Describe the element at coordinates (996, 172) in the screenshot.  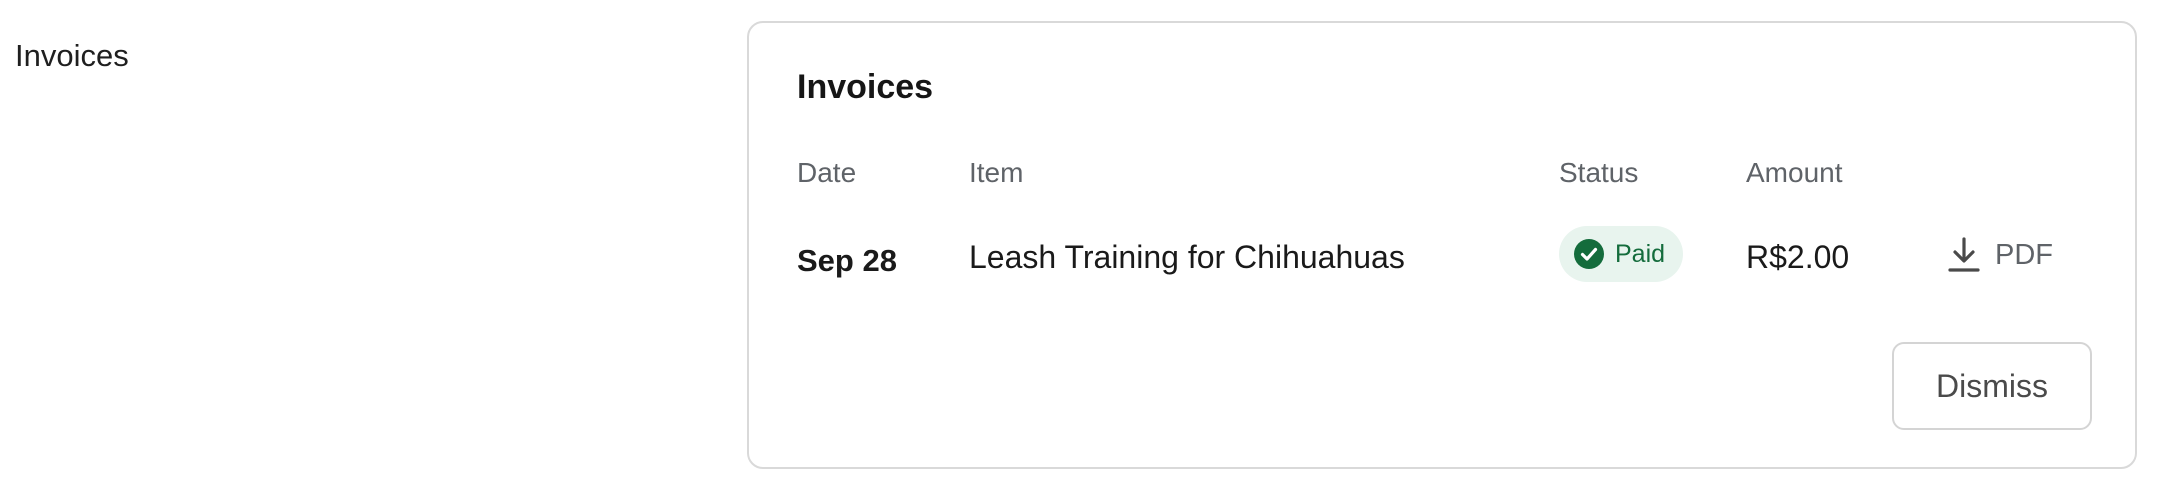
I see `column-header-item: Item` at that location.